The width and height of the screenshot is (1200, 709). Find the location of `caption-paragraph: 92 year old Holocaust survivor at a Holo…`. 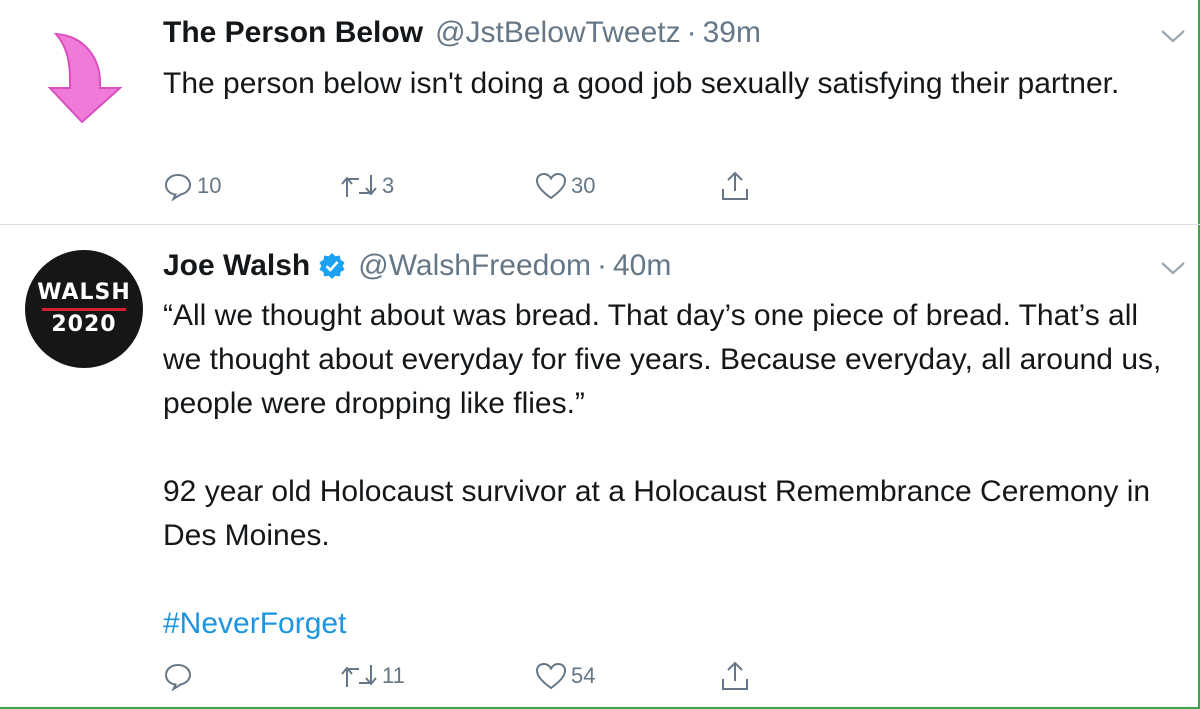

caption-paragraph: 92 year old Holocaust survivor at a Holo… is located at coordinates (657, 513).